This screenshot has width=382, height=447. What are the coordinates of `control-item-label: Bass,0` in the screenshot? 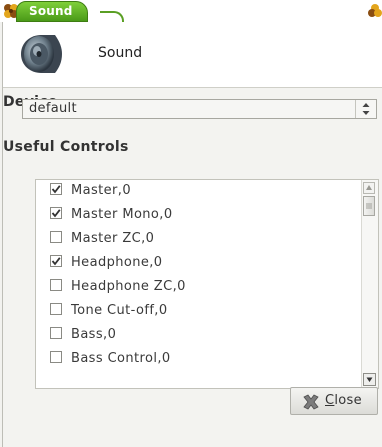 It's located at (94, 334).